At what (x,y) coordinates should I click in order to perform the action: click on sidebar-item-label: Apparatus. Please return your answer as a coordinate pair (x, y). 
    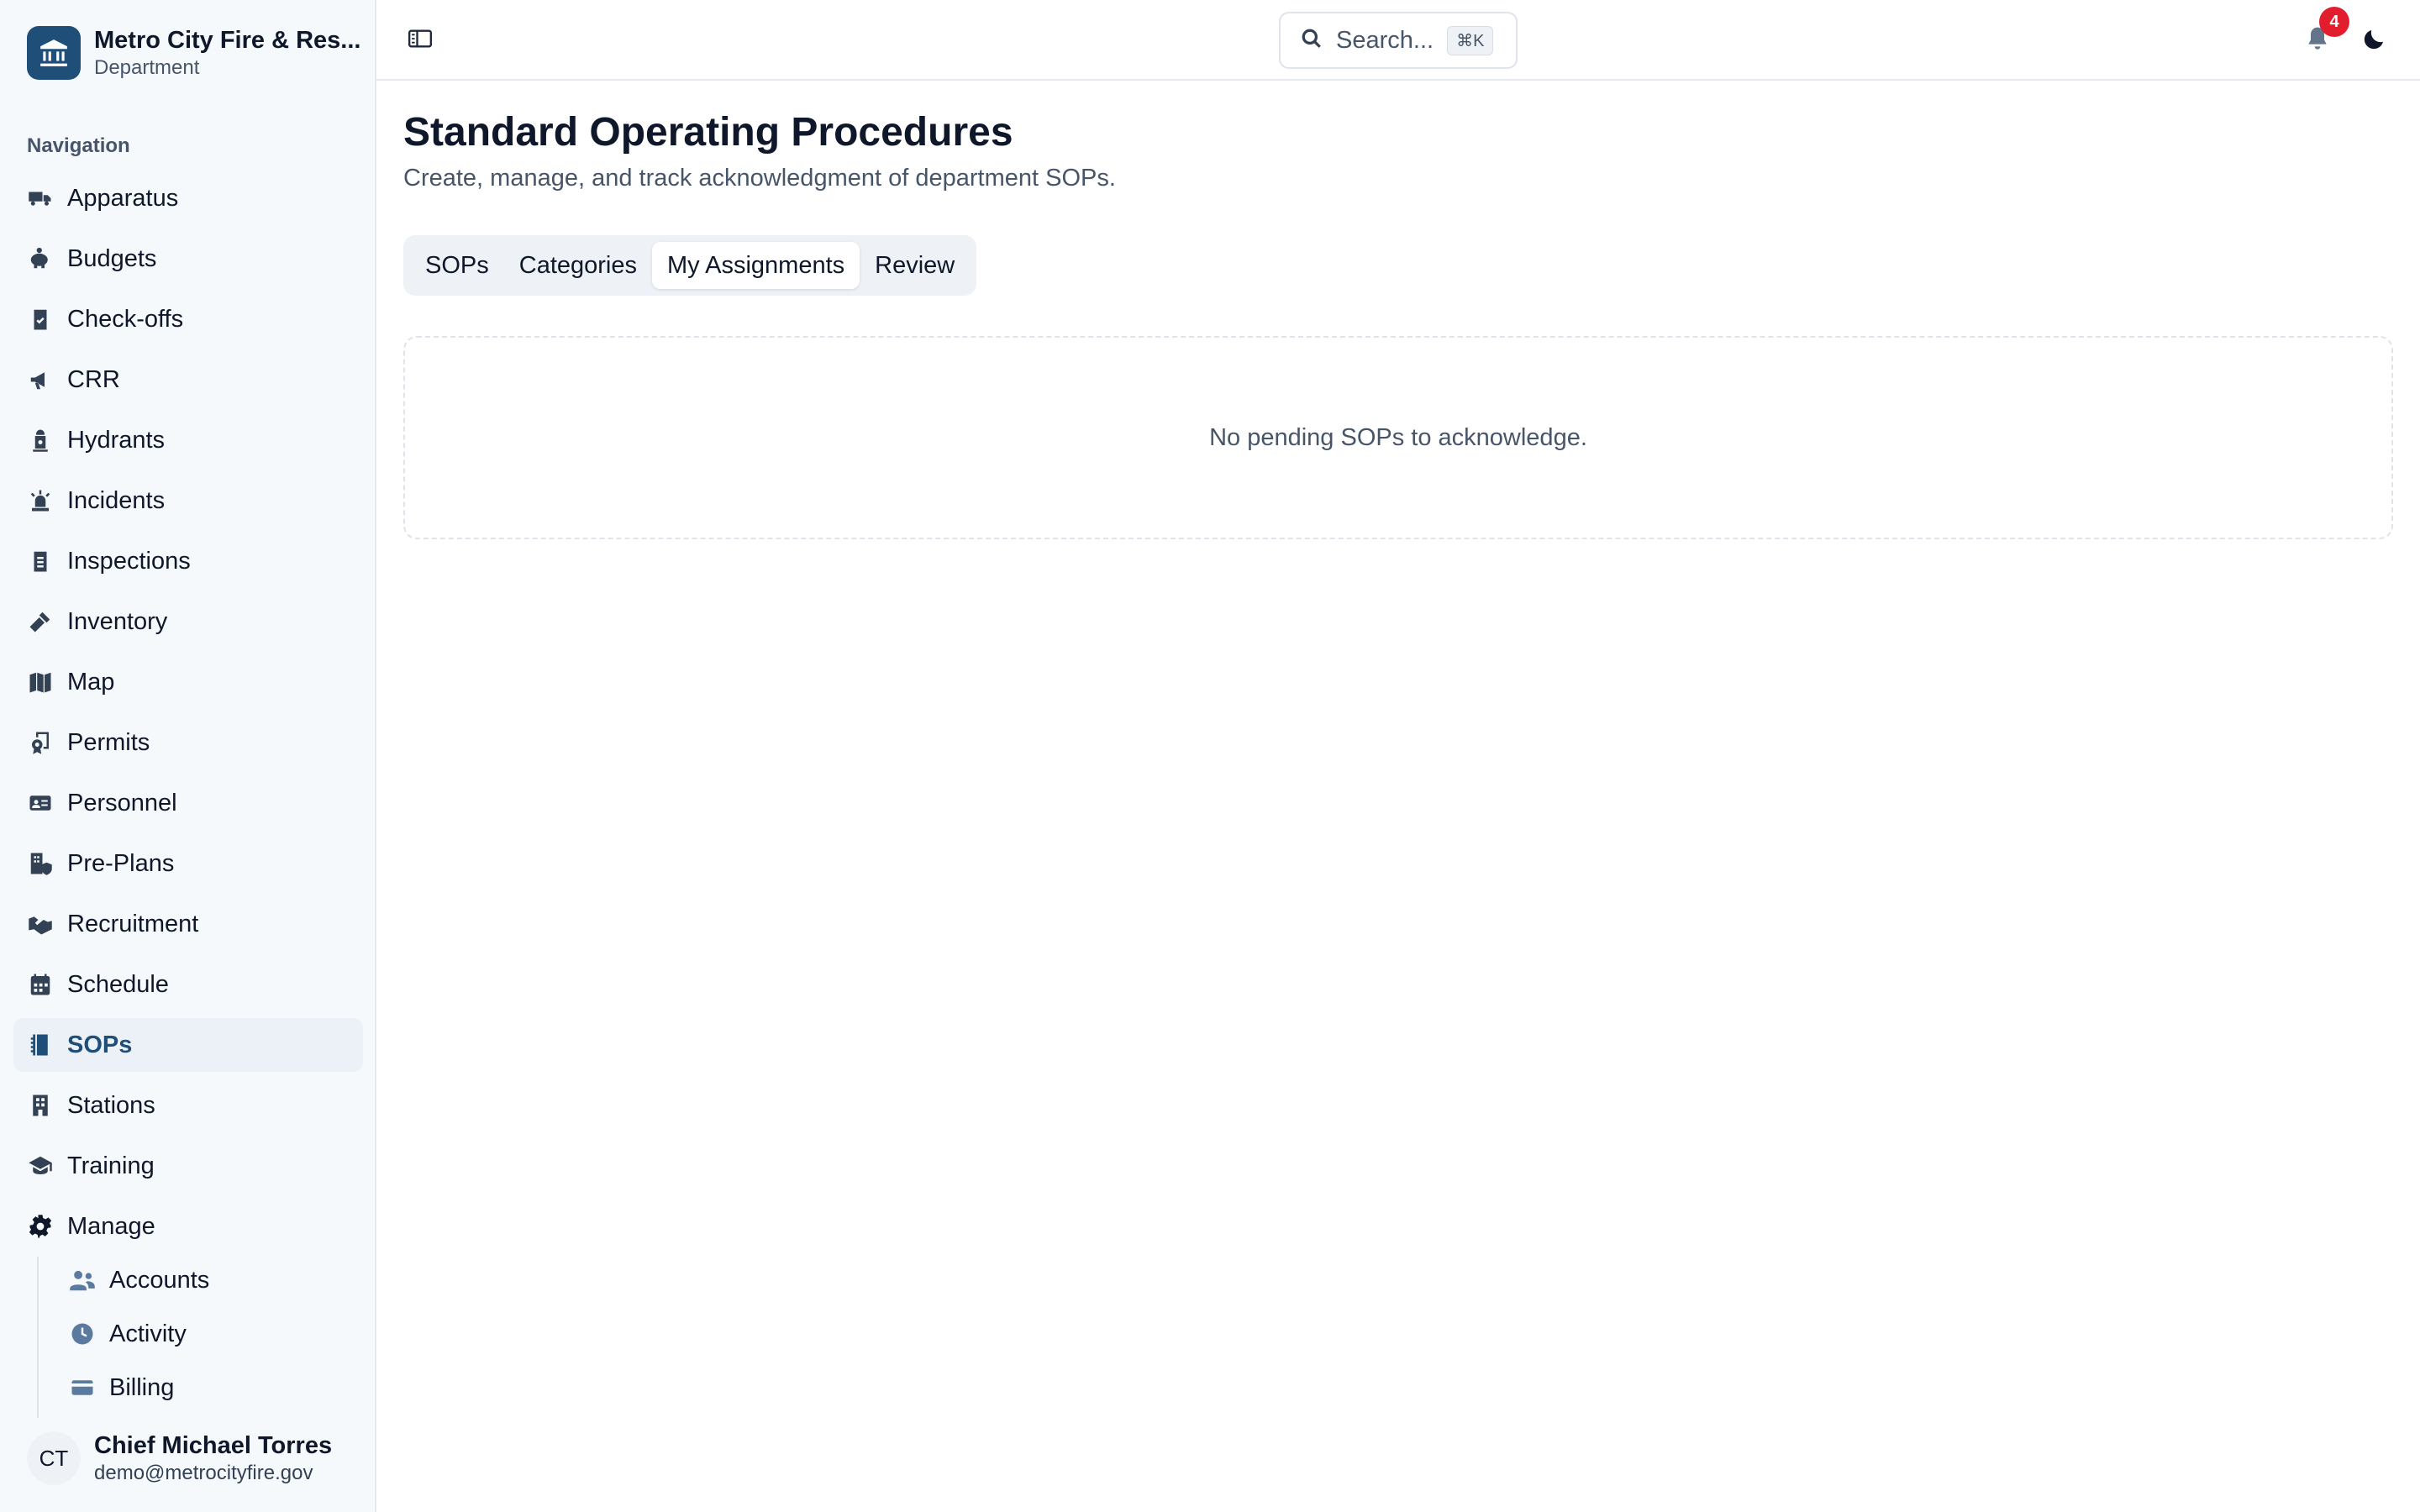
    Looking at the image, I should click on (123, 198).